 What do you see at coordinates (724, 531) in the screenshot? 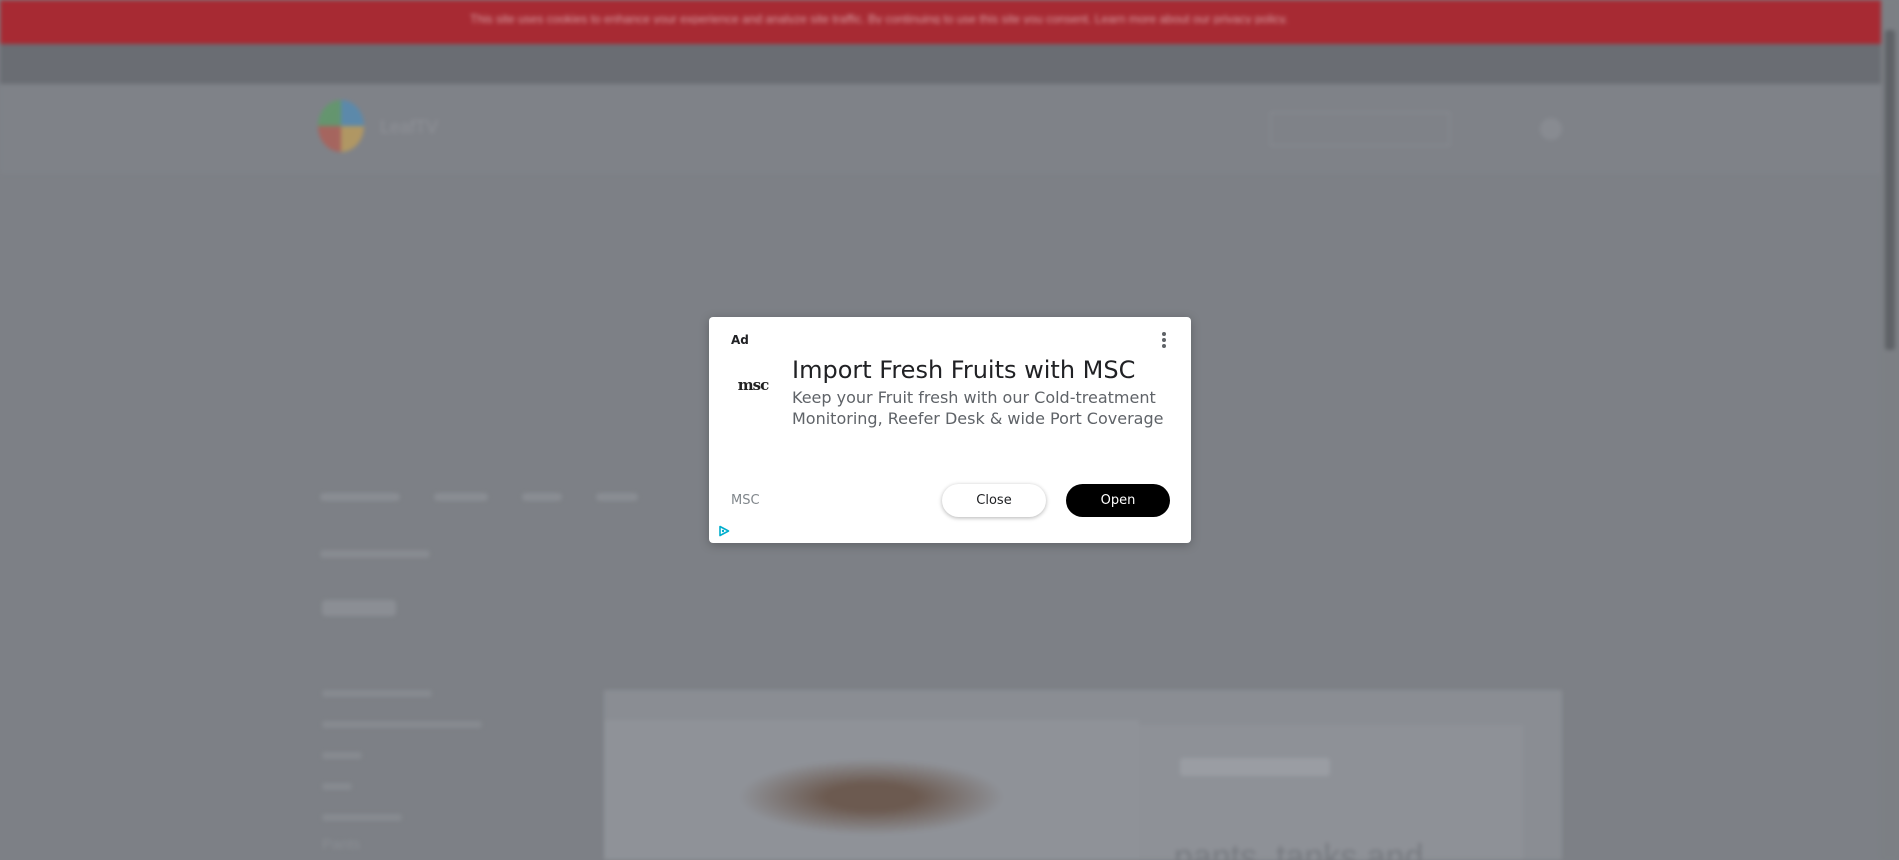
I see `adchoices-icon` at bounding box center [724, 531].